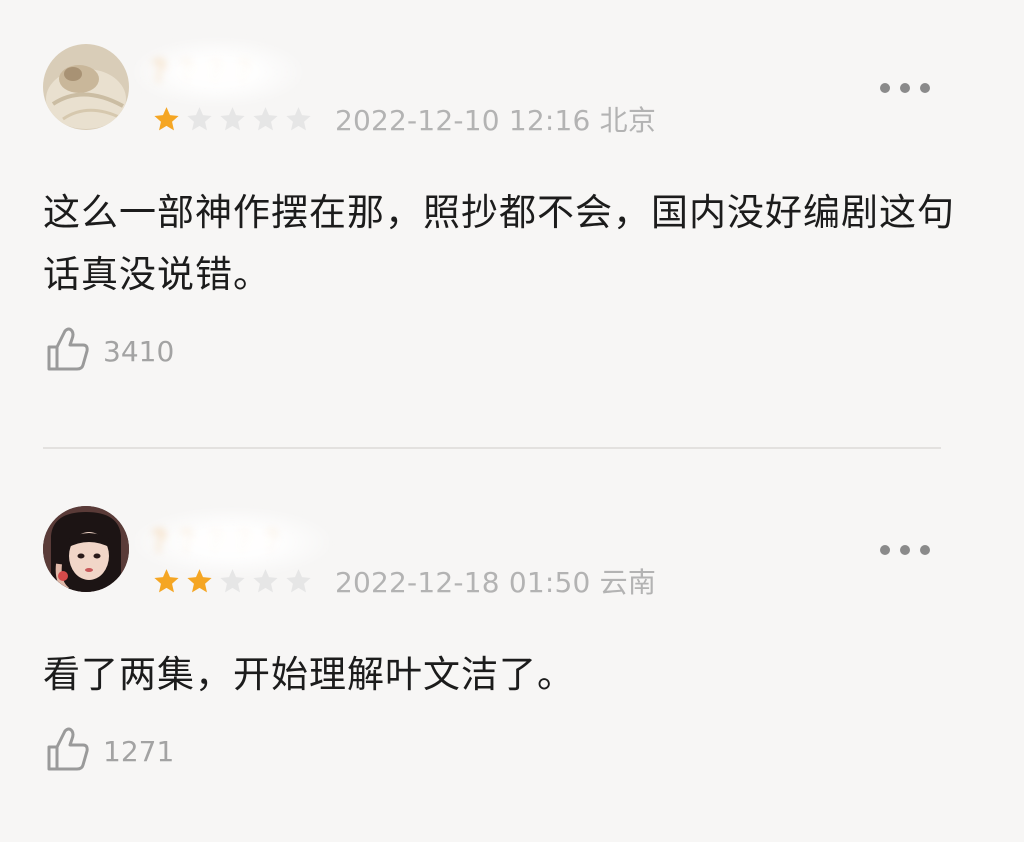  Describe the element at coordinates (499, 243) in the screenshot. I see `comment-text: 这么一部神作摆在那，照抄都不会，国内没好编剧这句话真没说错。` at that location.